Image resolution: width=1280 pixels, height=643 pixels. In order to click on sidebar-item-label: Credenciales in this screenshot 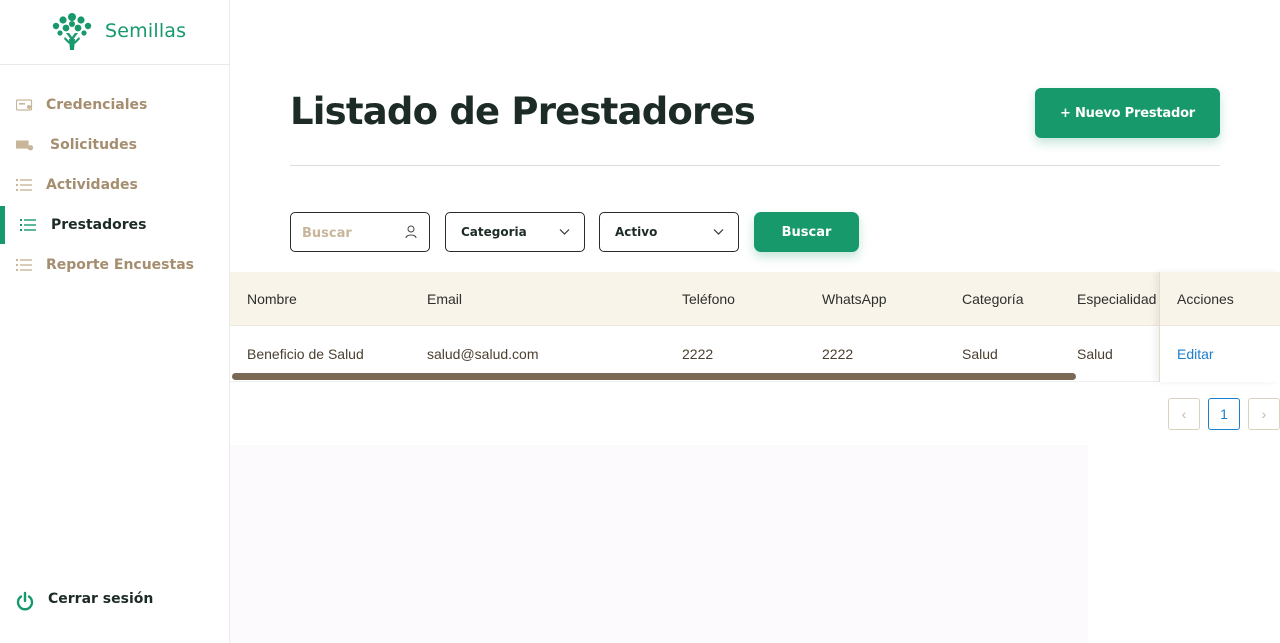, I will do `click(97, 105)`.